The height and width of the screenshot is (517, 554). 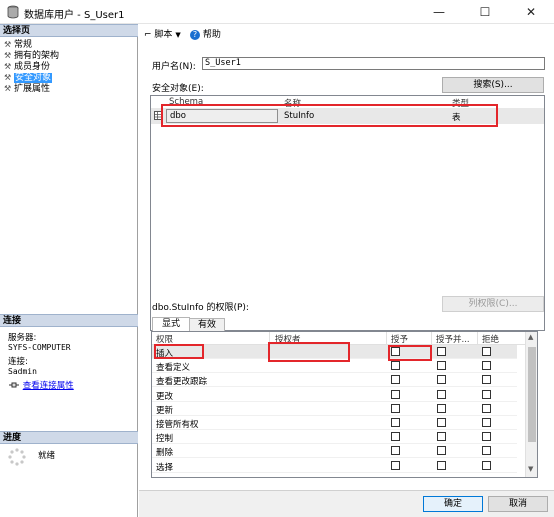 I want to click on nav-item-0: ⚒ 常规, so click(x=18, y=44).